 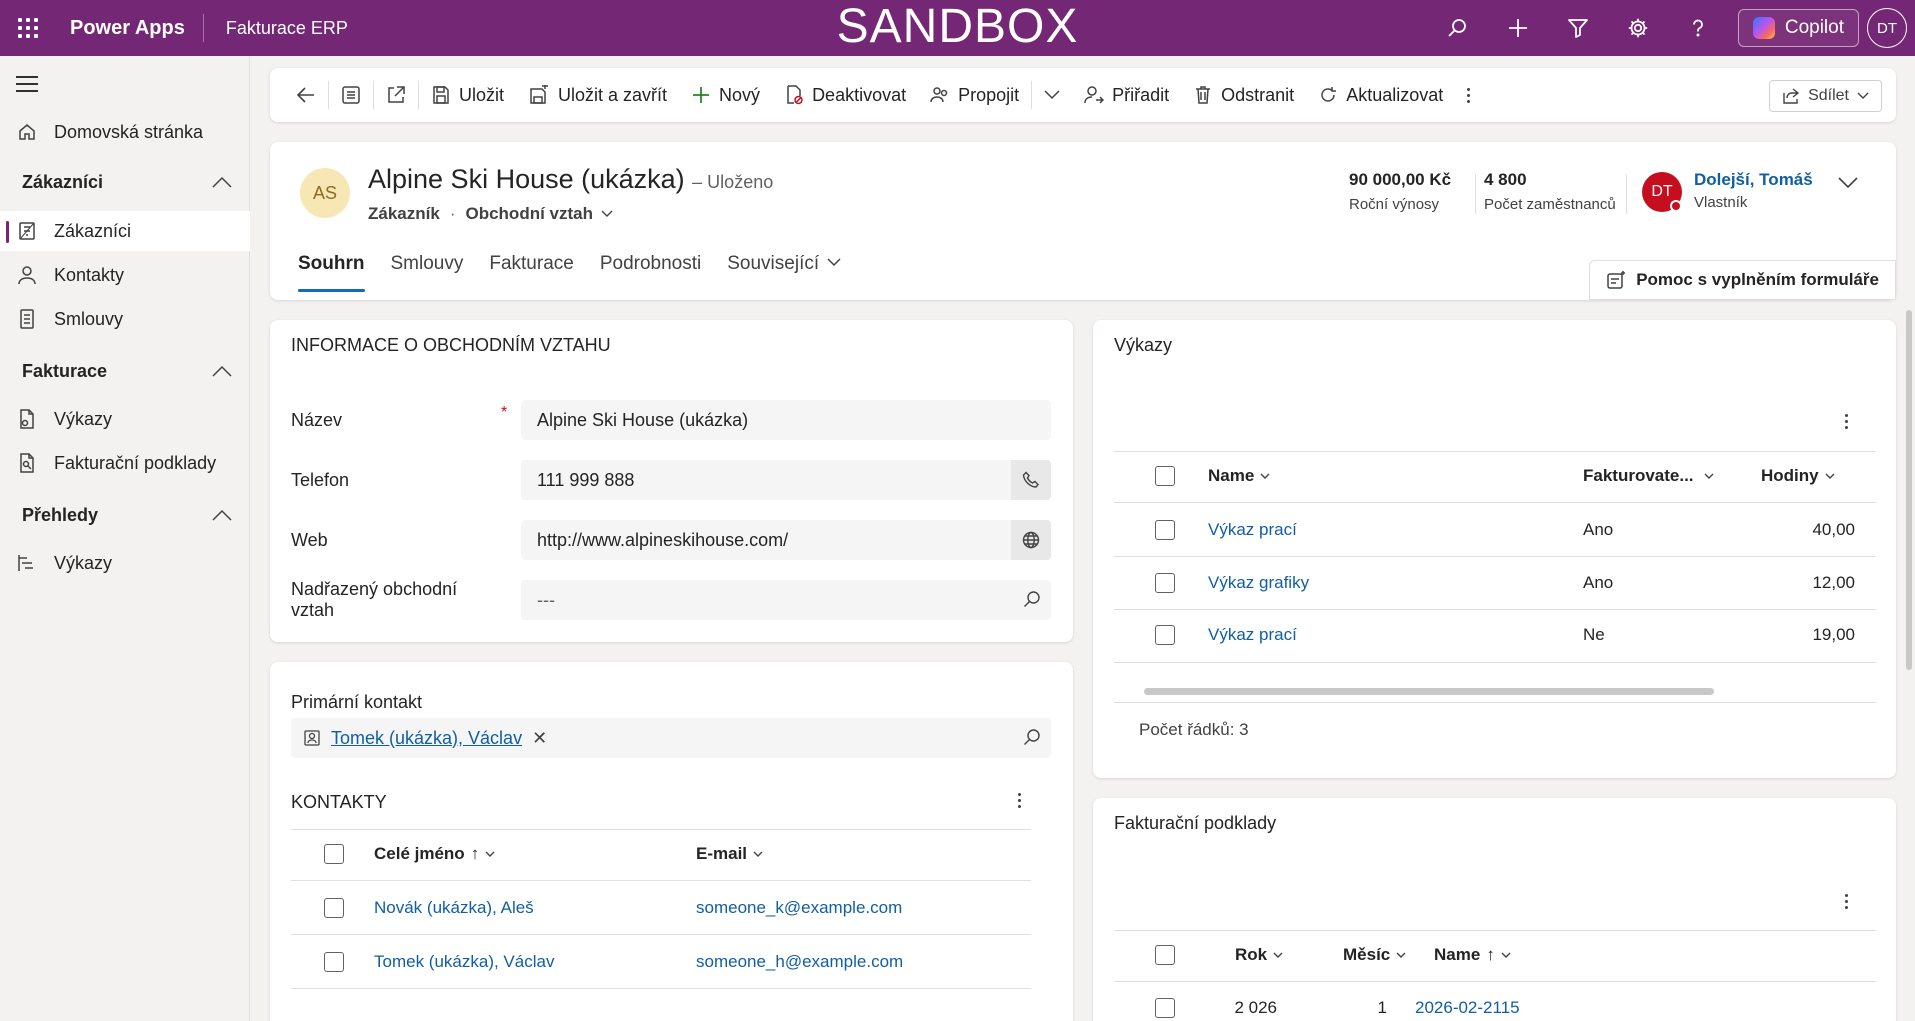 What do you see at coordinates (1698, 28) in the screenshot?
I see `help-button` at bounding box center [1698, 28].